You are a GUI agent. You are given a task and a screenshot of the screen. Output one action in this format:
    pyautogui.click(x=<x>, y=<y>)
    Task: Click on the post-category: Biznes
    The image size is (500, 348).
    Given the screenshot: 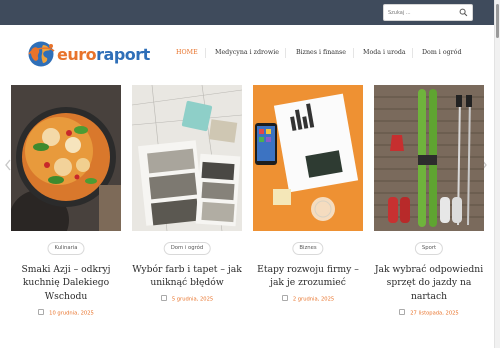 What is the action you would take?
    pyautogui.click(x=308, y=248)
    